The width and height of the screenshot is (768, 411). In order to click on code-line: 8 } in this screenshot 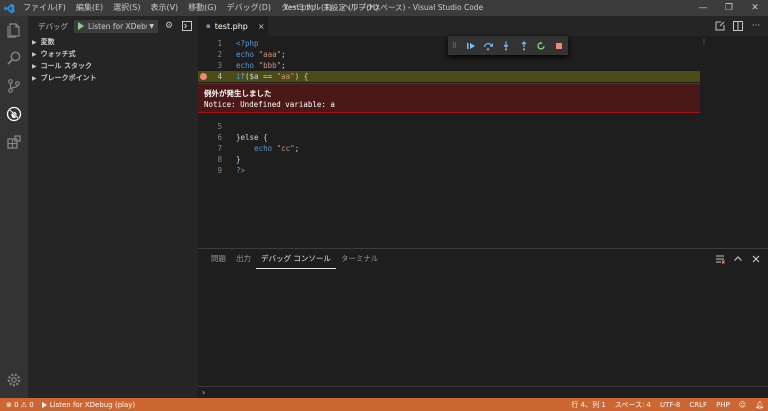, I will do `click(449, 159)`.